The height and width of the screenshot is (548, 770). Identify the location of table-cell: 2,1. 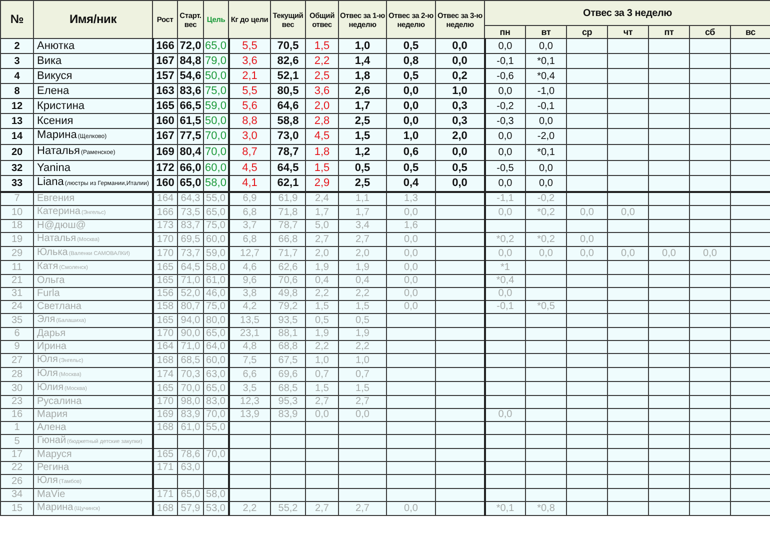
(249, 76).